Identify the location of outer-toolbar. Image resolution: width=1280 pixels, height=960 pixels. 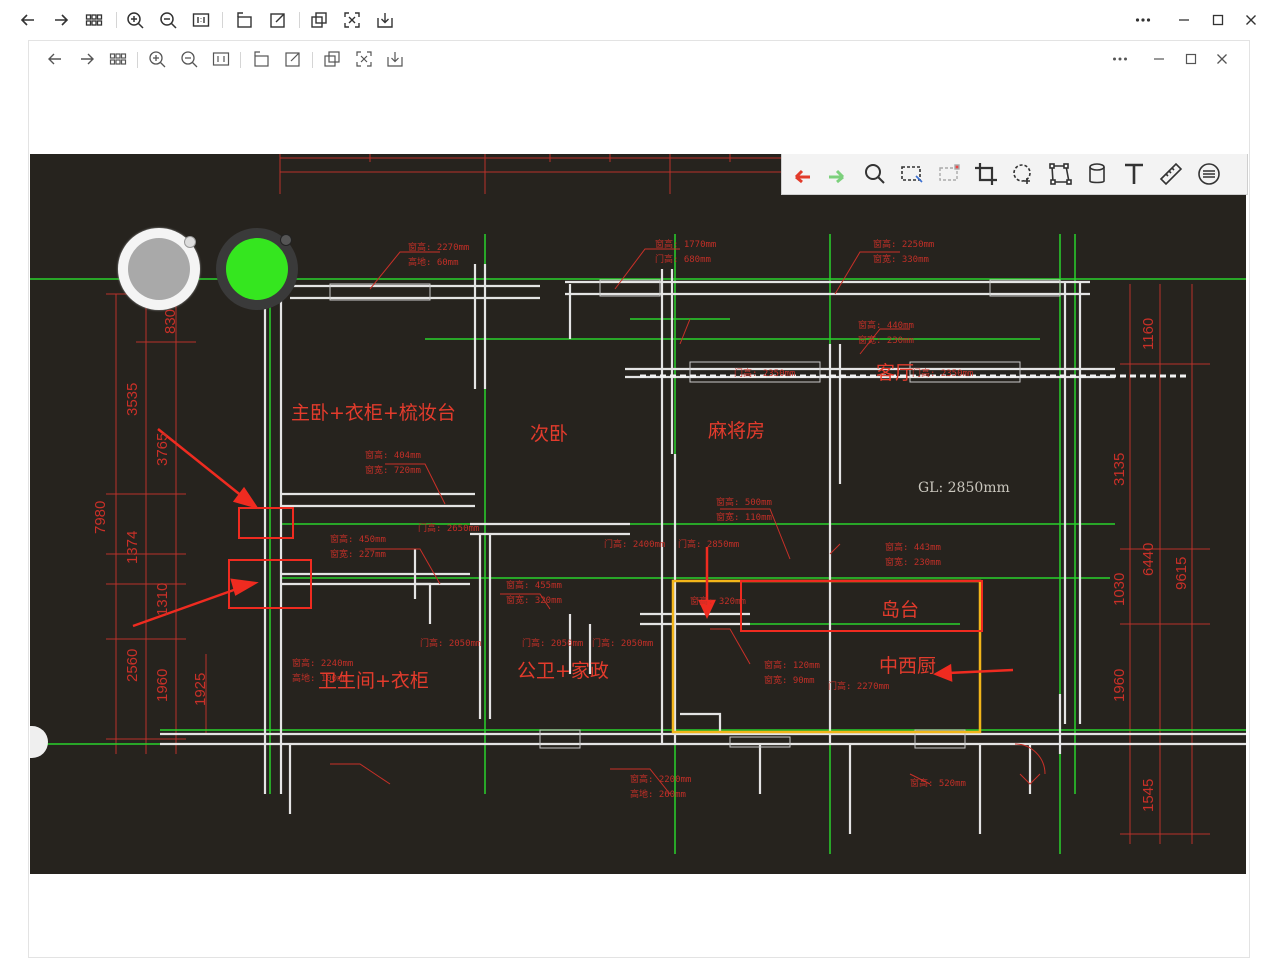
(640, 20).